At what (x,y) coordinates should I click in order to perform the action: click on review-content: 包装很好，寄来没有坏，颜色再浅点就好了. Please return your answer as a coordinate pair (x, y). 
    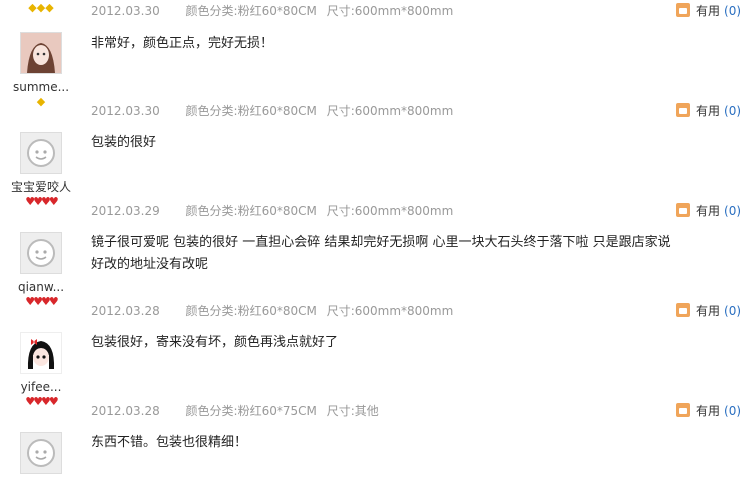
    Looking at the image, I should click on (215, 342).